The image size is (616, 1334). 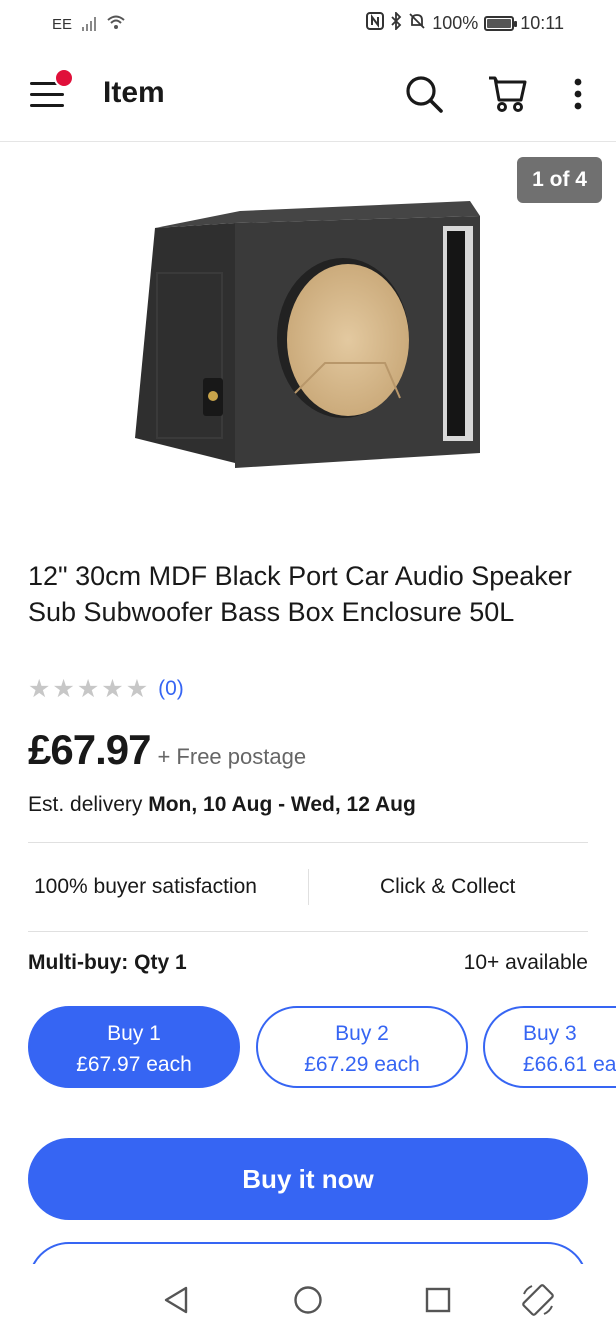 What do you see at coordinates (569, 1064) in the screenshot?
I see `multibuy-option-price: £66.61 each` at bounding box center [569, 1064].